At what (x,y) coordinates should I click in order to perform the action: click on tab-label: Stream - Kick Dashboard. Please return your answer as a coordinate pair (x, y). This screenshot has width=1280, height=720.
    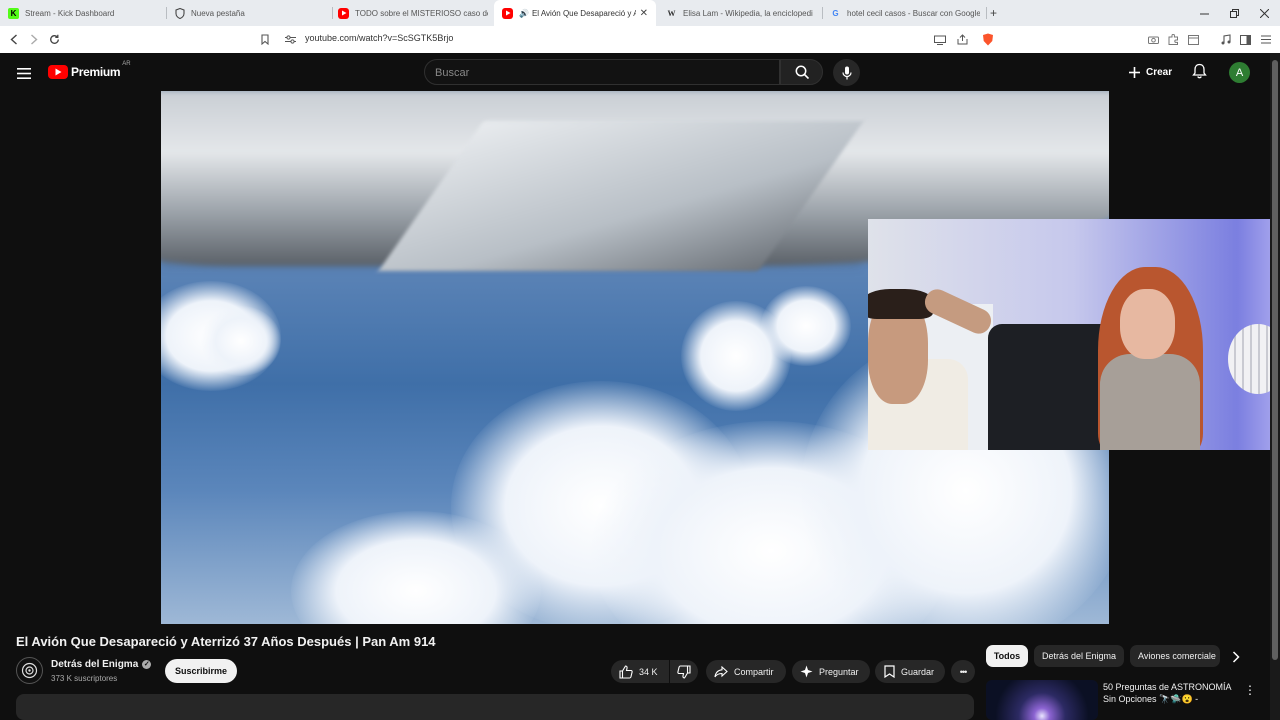
    Looking at the image, I should click on (70, 13).